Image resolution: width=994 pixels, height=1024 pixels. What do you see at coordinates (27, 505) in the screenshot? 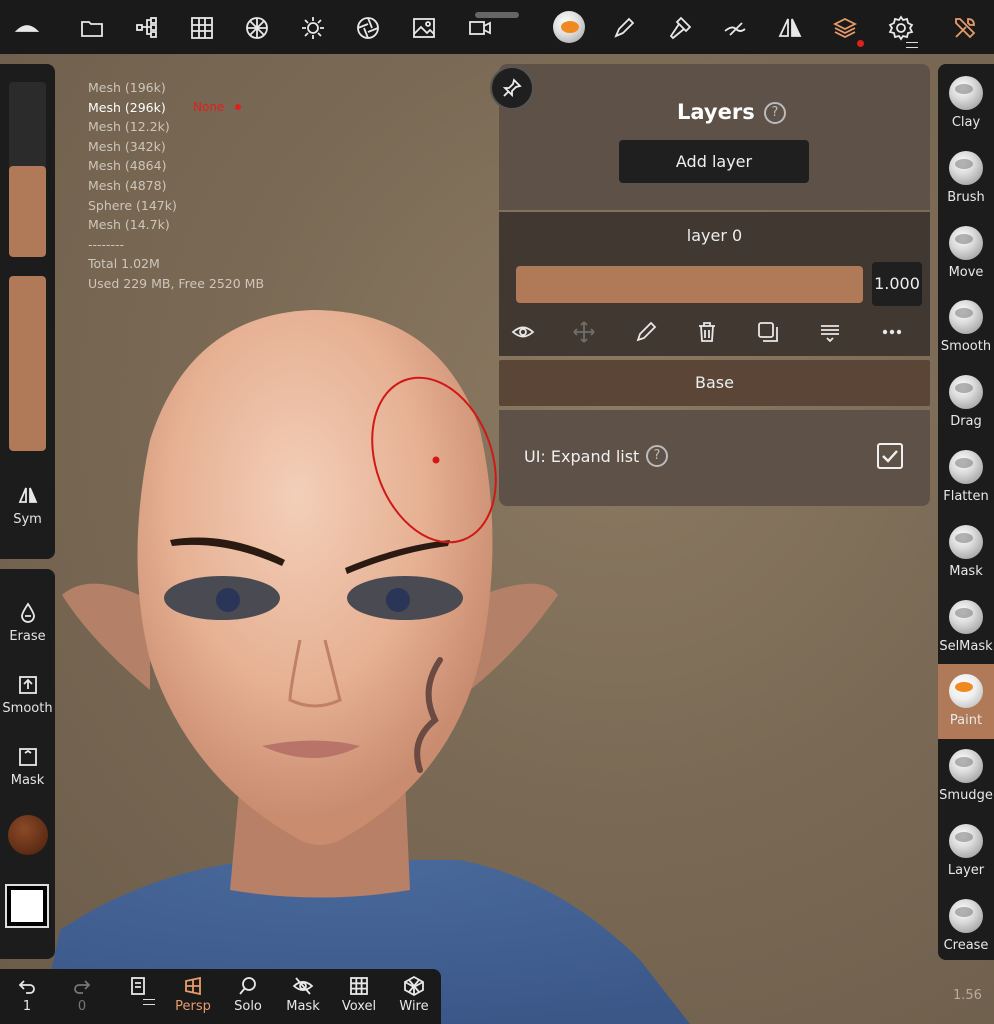
I see `sym-button: Sym` at bounding box center [27, 505].